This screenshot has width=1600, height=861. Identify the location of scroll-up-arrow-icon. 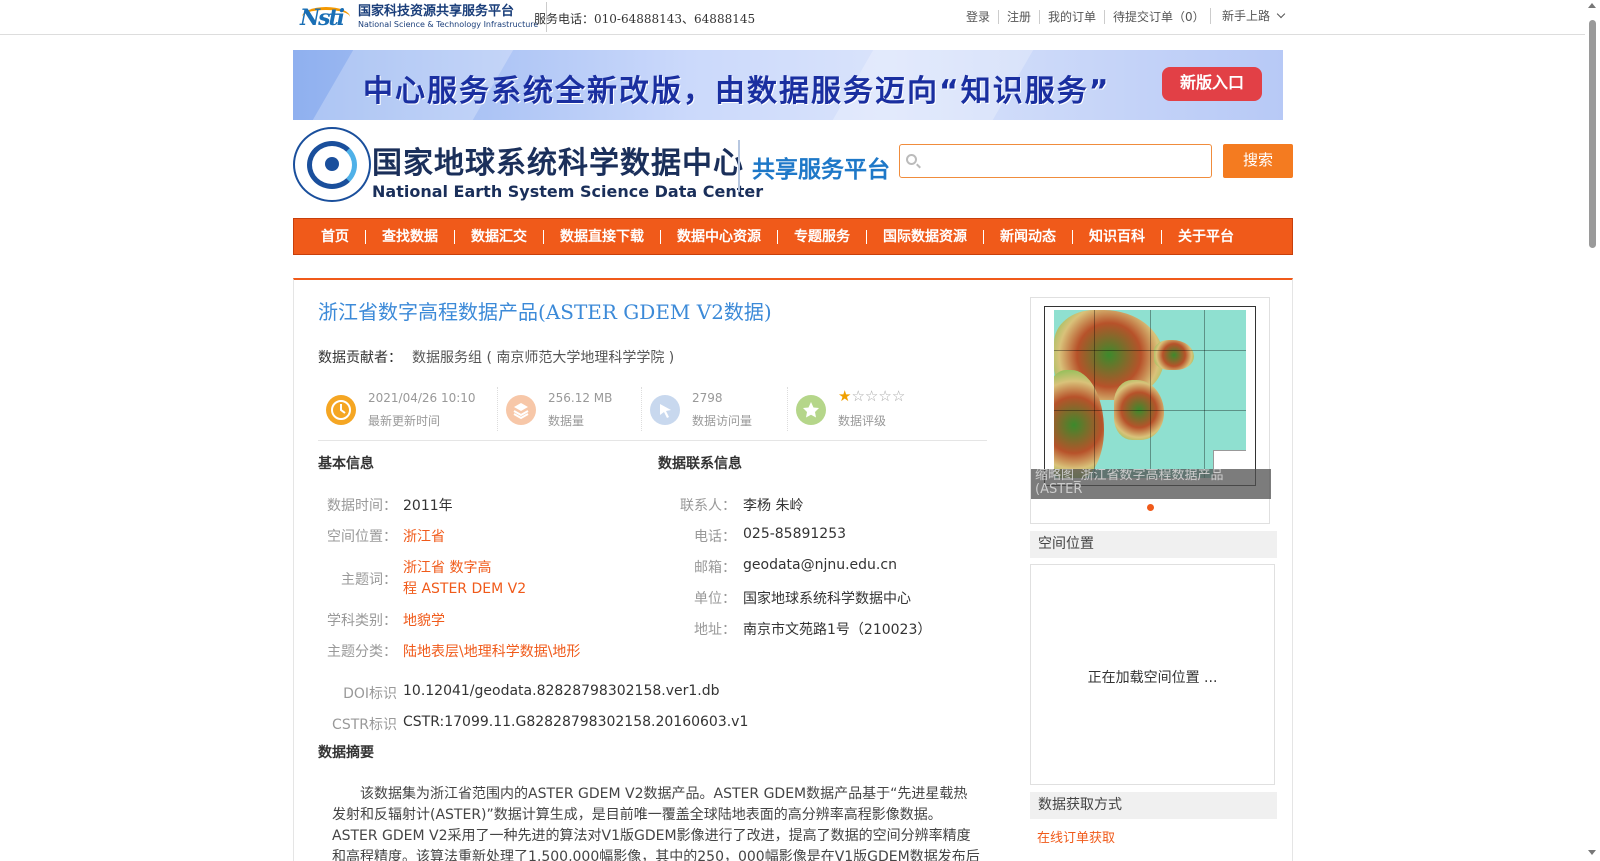
(1592, 5).